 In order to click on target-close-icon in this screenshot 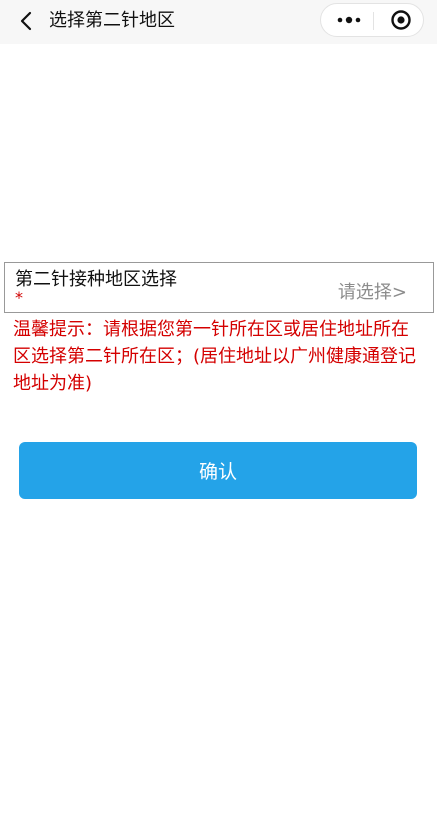, I will do `click(401, 20)`.